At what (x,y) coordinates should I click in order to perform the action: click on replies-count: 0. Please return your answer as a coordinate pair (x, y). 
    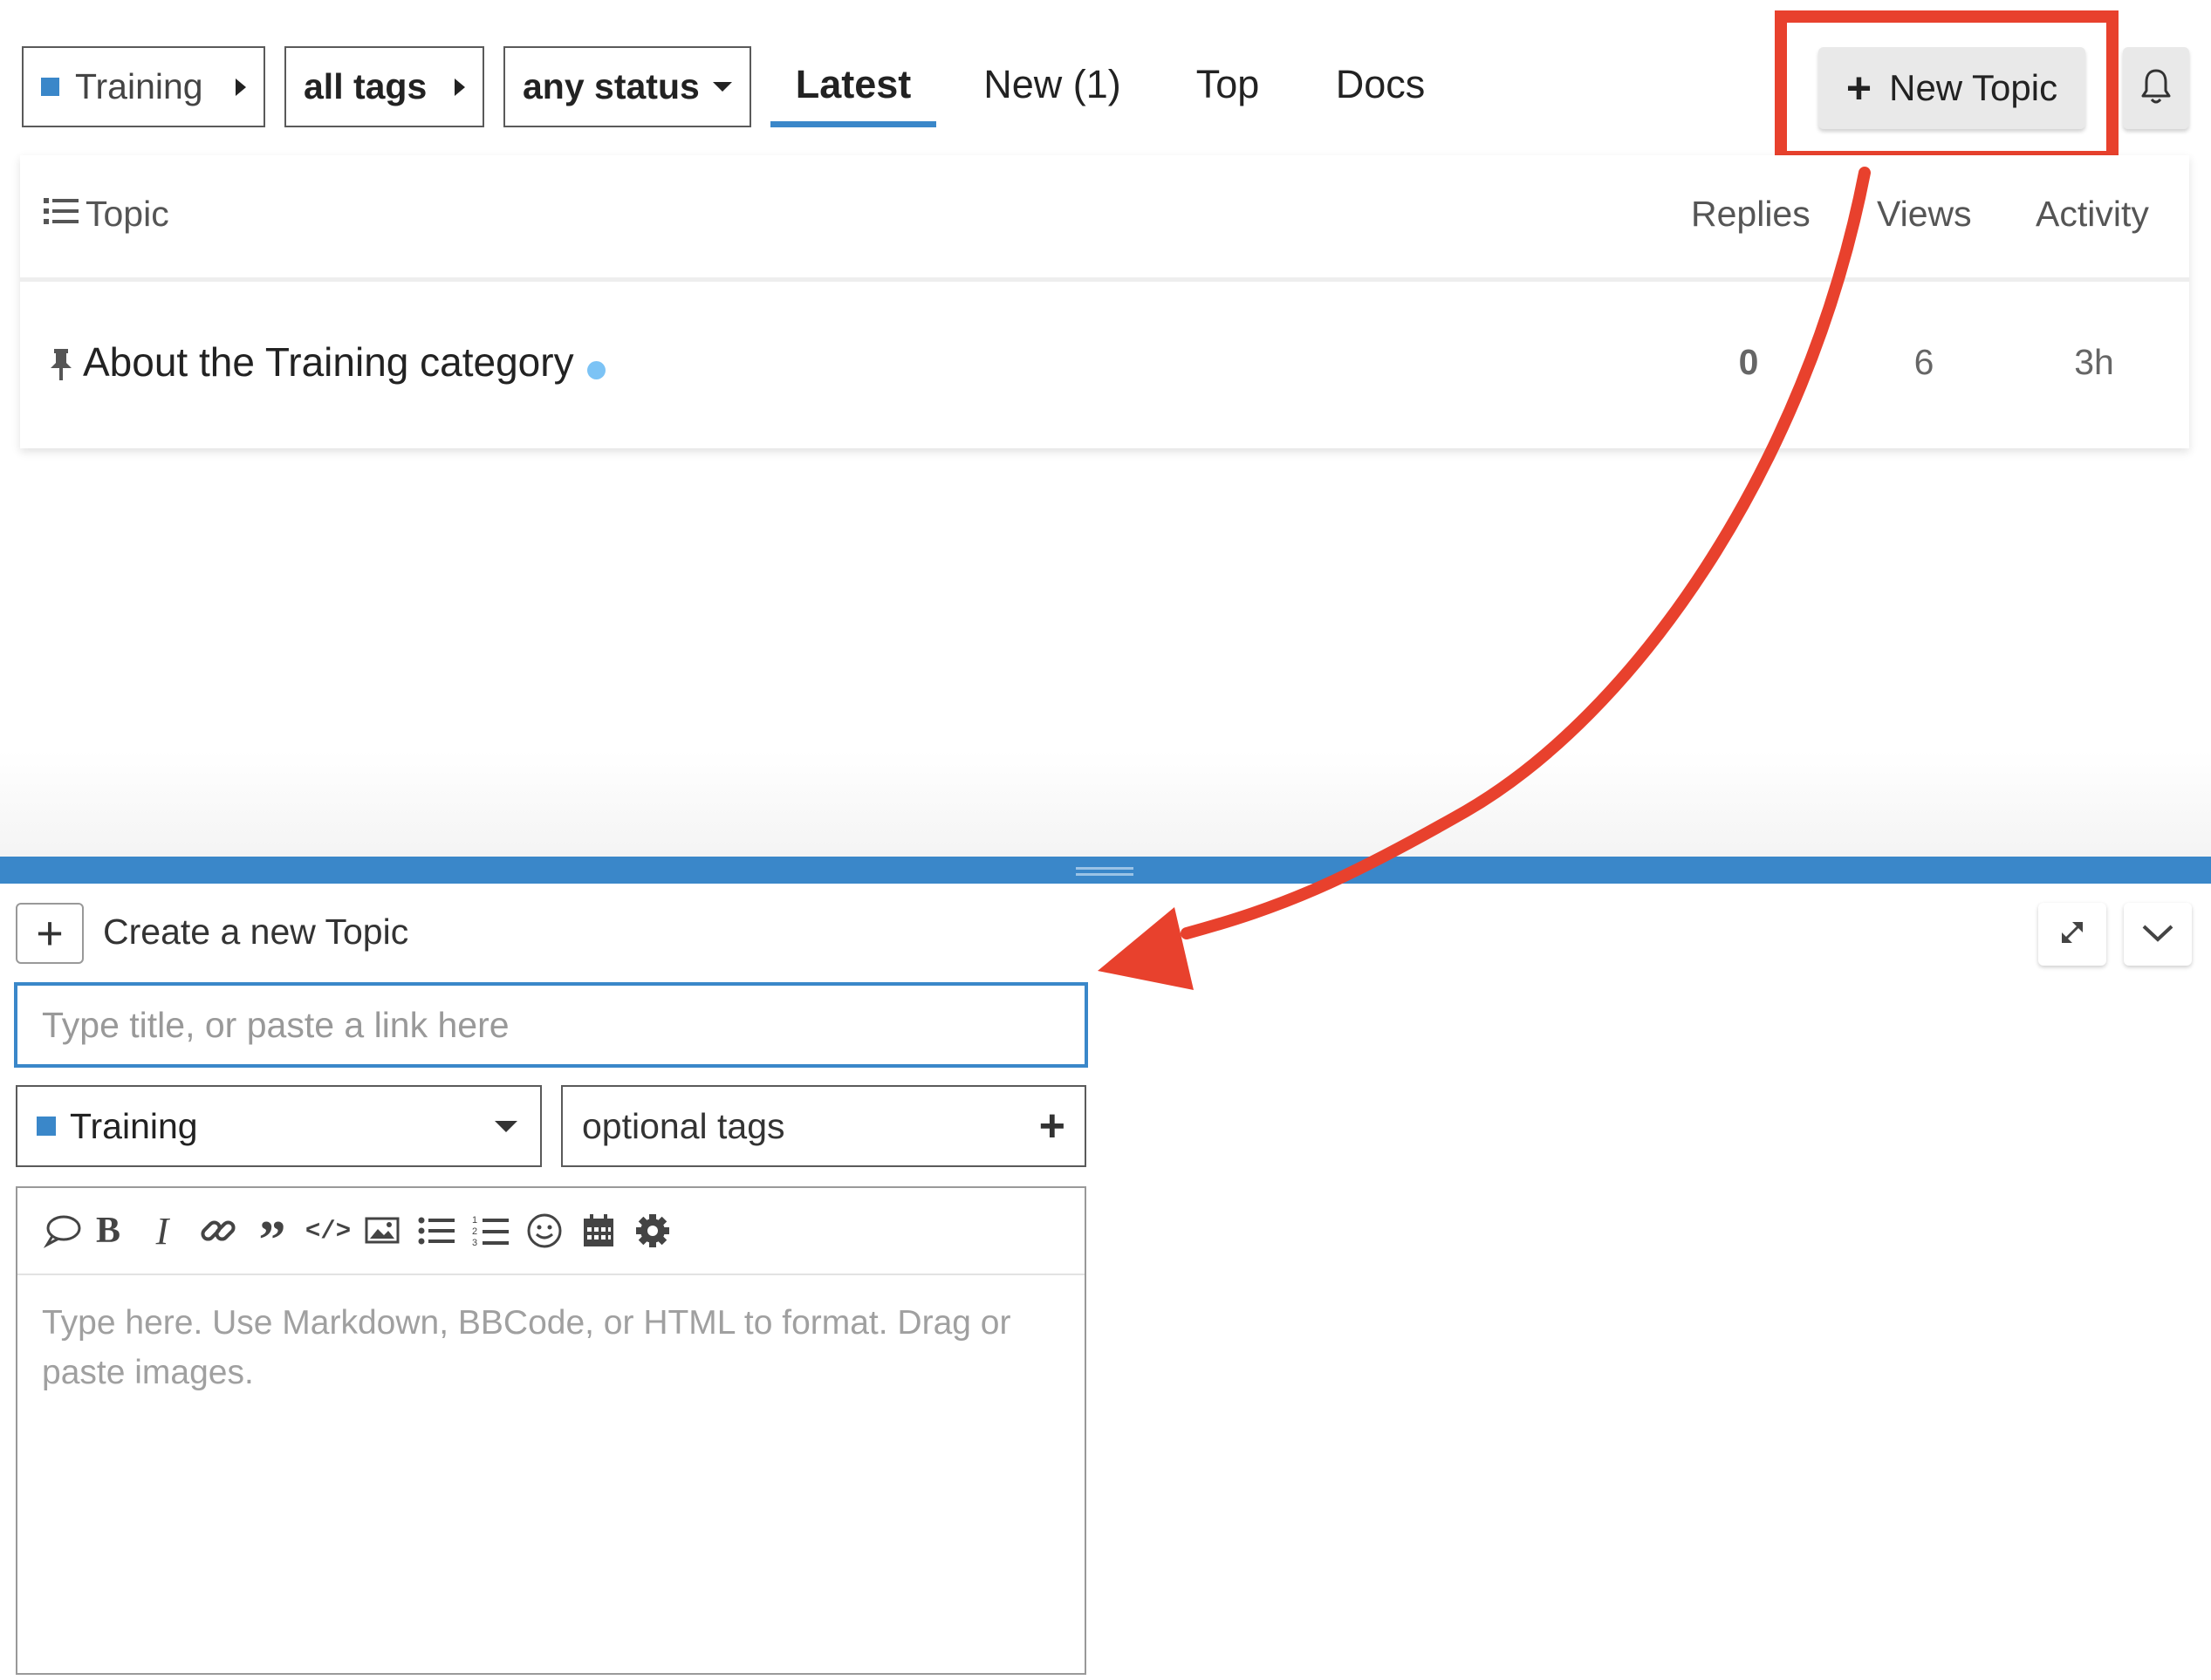
    Looking at the image, I should click on (1748, 362).